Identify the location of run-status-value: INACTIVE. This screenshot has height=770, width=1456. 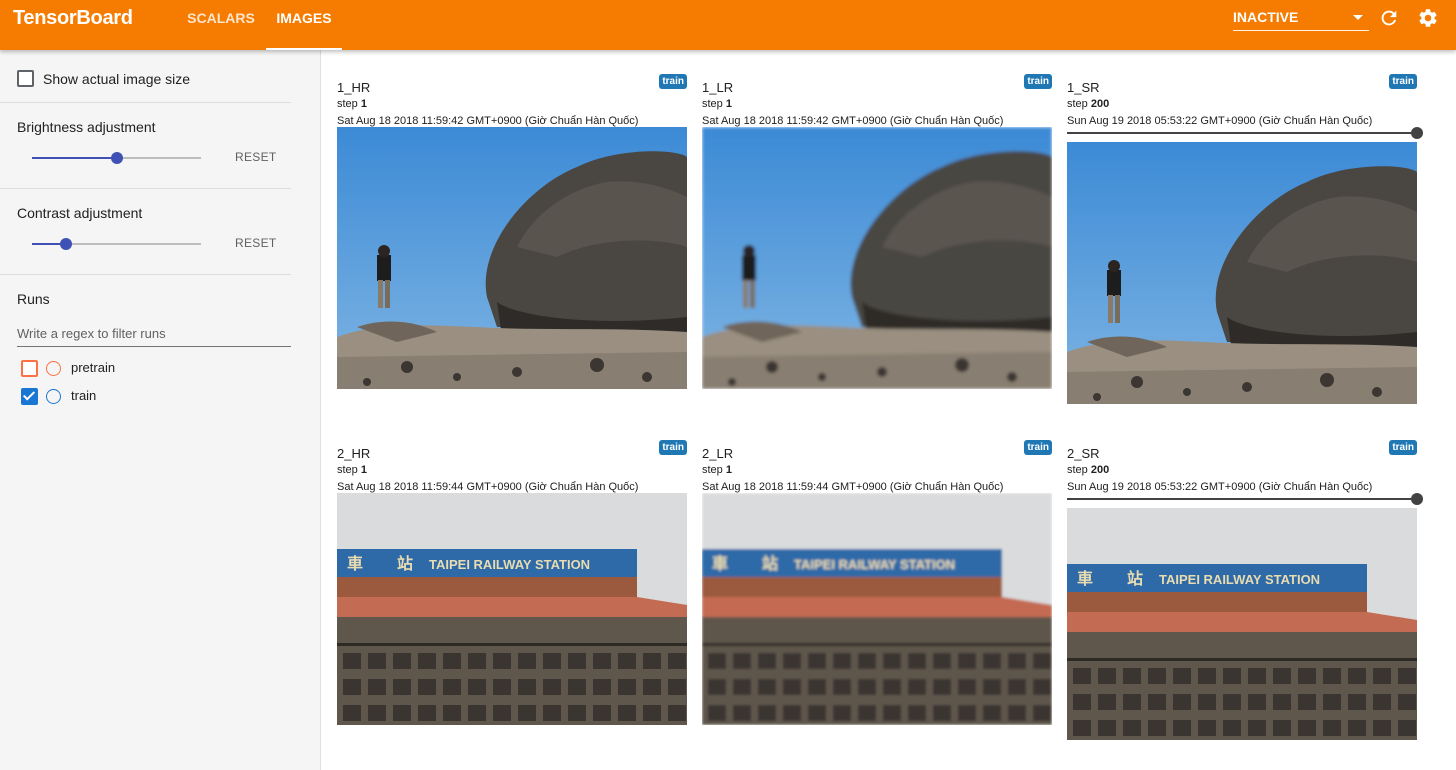
(1266, 17).